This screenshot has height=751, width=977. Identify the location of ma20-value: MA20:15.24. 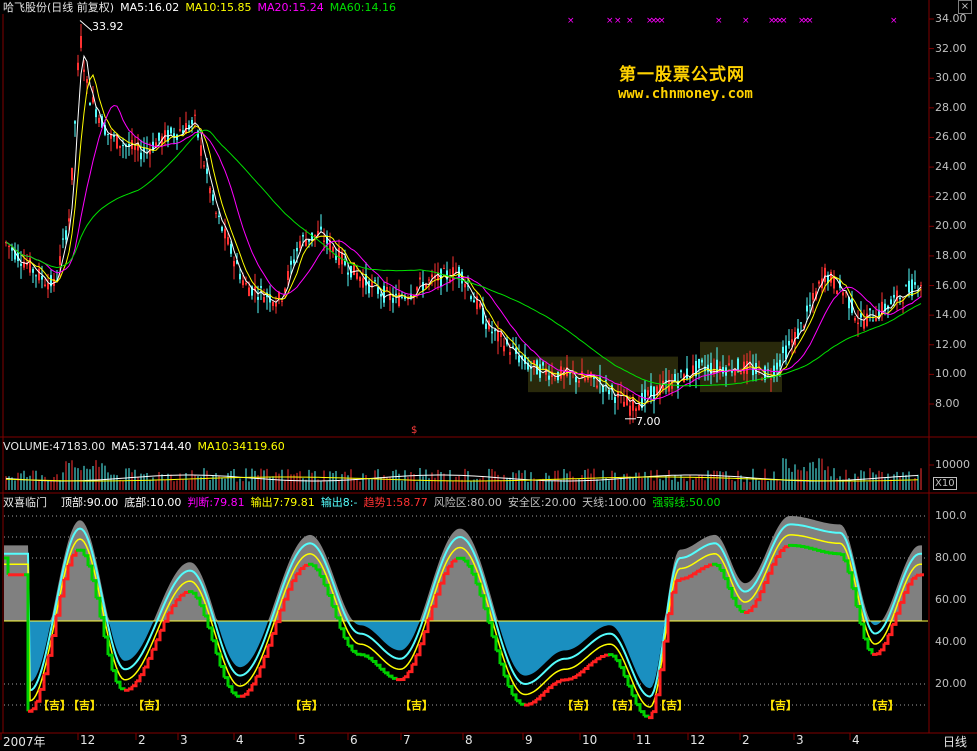
(290, 7).